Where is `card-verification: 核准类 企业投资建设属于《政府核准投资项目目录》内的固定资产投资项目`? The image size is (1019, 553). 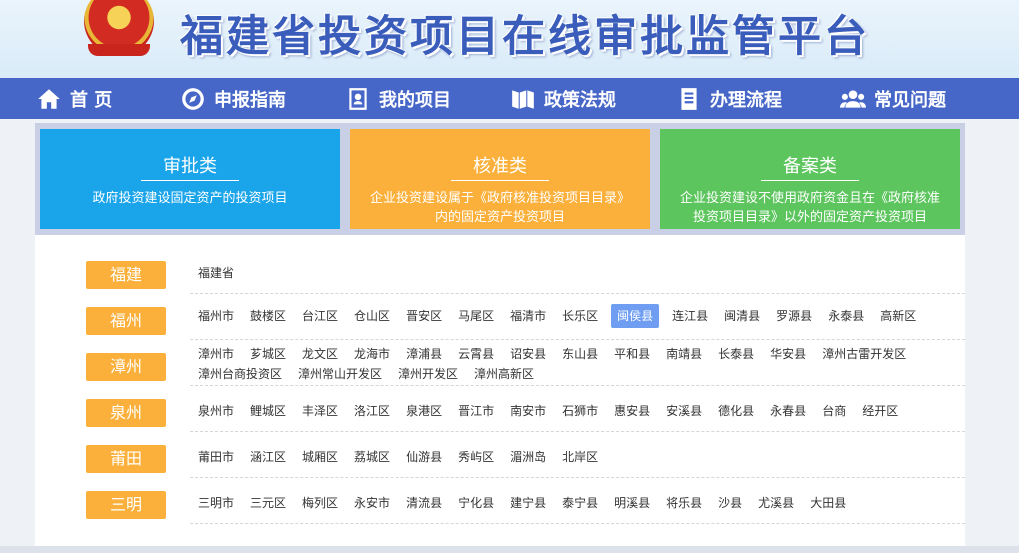
card-verification: 核准类 企业投资建设属于《政府核准投资项目目录》内的固定资产投资项目 is located at coordinates (500, 179).